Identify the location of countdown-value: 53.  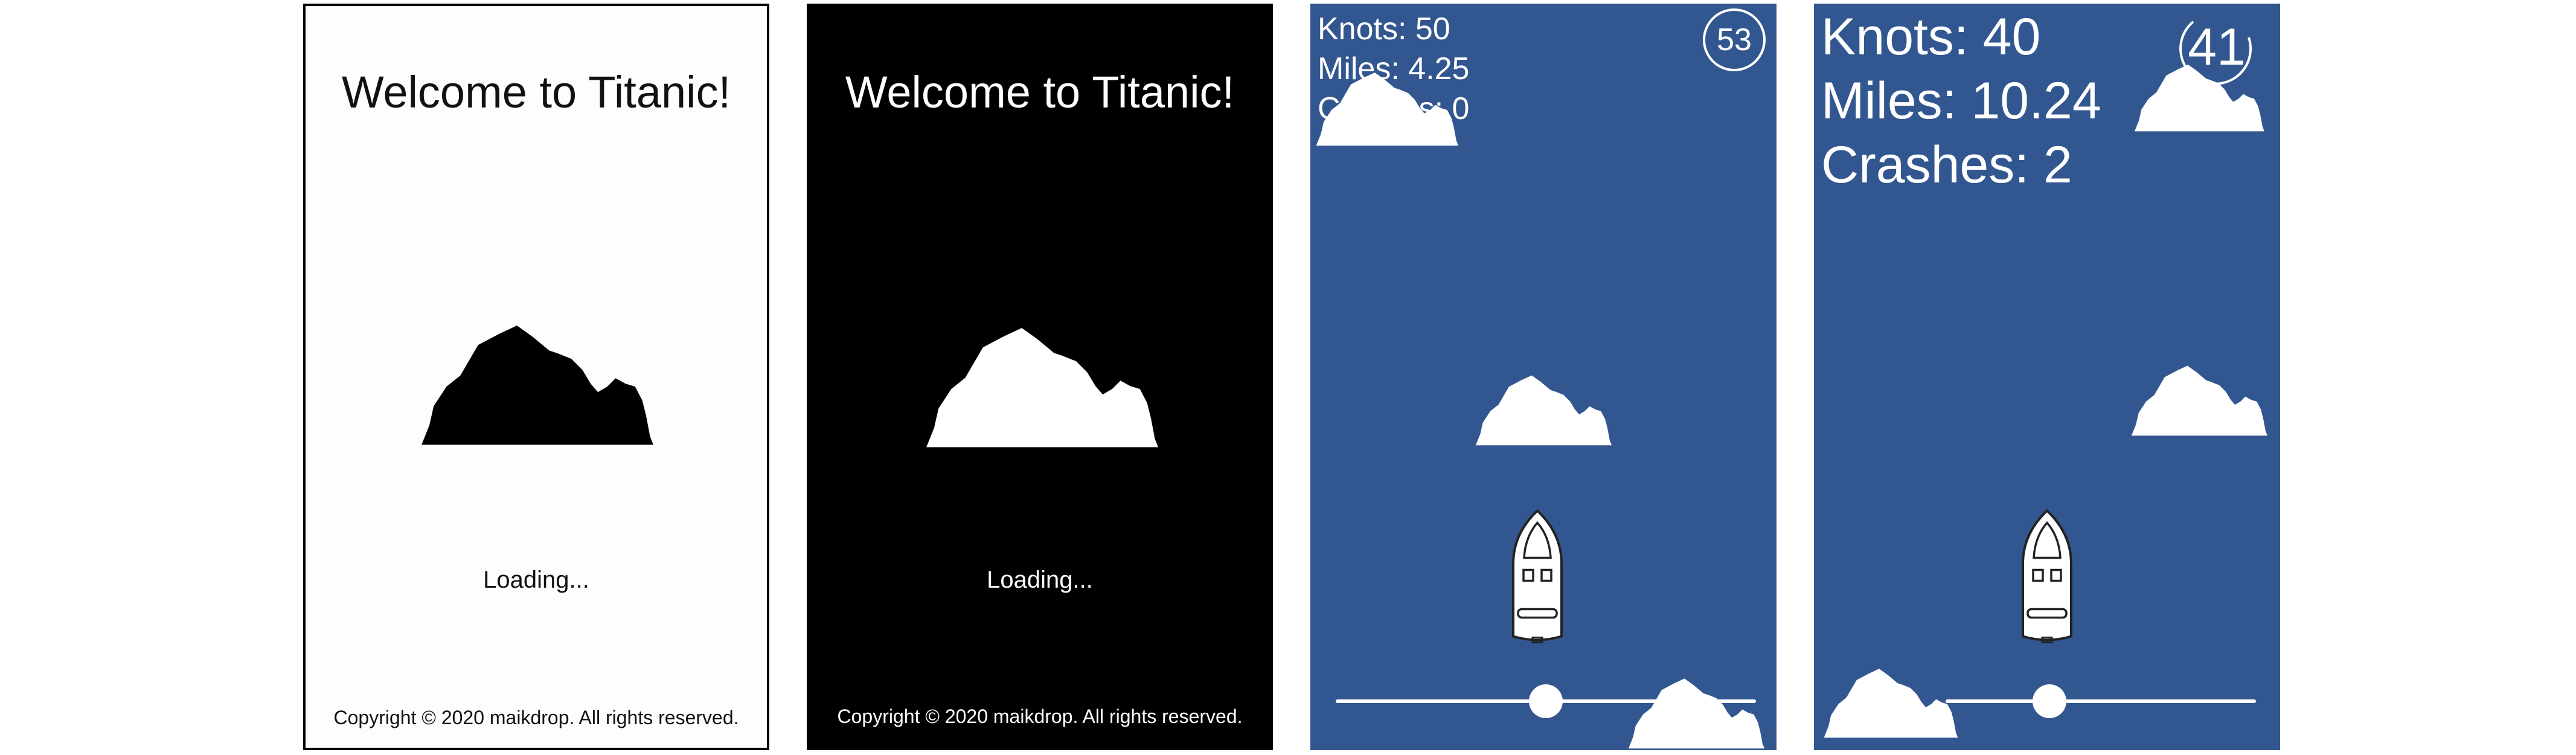
(1734, 39).